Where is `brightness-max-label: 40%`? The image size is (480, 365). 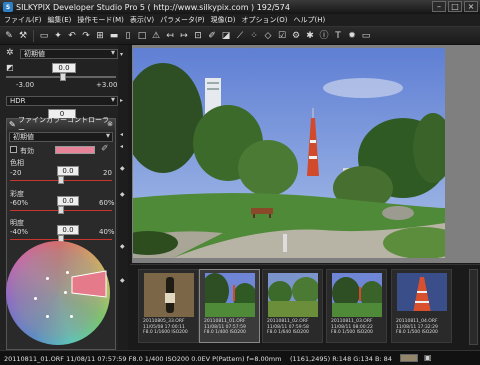
brightness-max-label: 40% is located at coordinates (107, 232).